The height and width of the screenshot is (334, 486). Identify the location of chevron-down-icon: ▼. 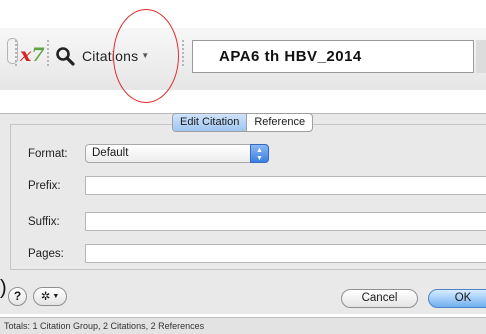
(56, 296).